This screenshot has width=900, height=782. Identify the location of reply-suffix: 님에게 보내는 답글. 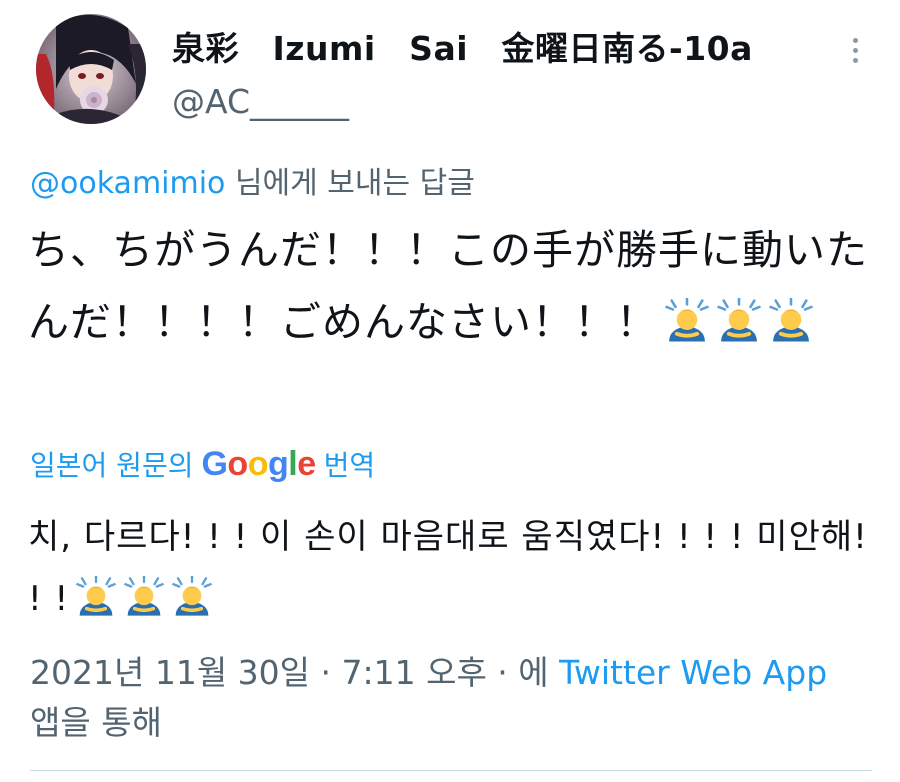
(350, 183).